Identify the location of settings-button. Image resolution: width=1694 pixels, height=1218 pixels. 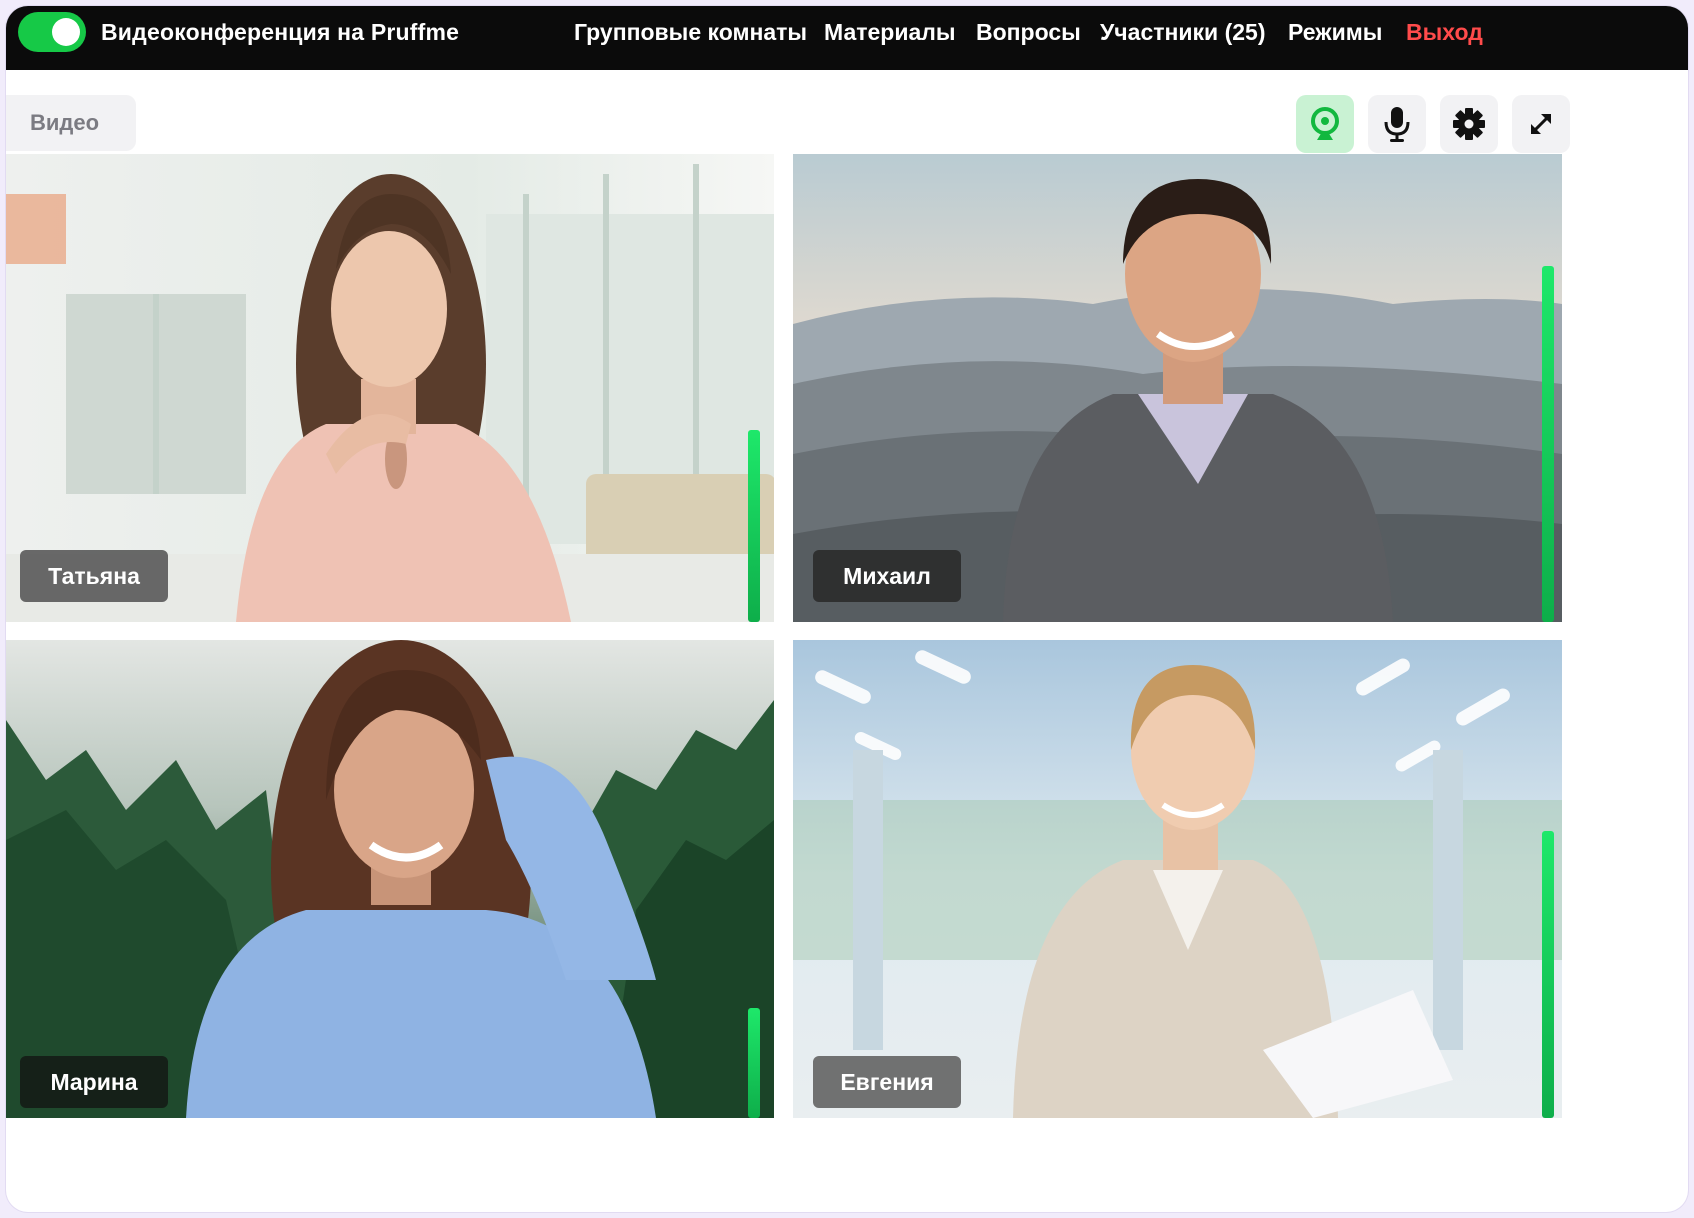
(1469, 124).